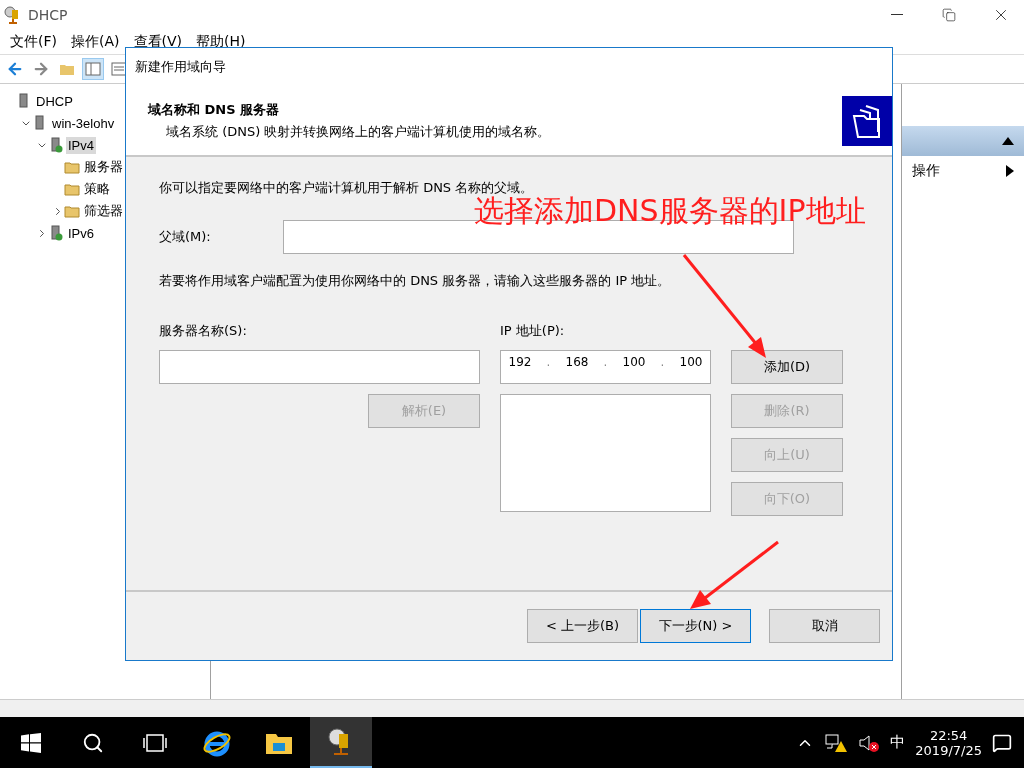 Image resolution: width=1024 pixels, height=768 pixels. Describe the element at coordinates (33, 42) in the screenshot. I see `menu-item: 文件(F)` at that location.